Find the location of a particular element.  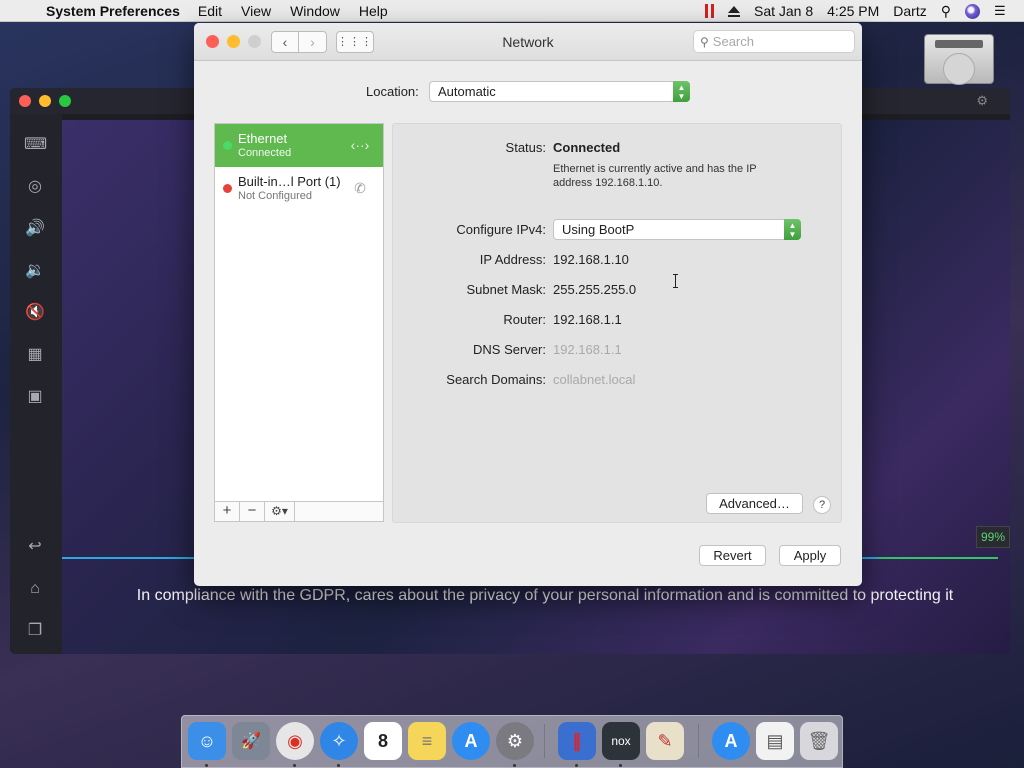

app-store-icon: A is located at coordinates (471, 741).